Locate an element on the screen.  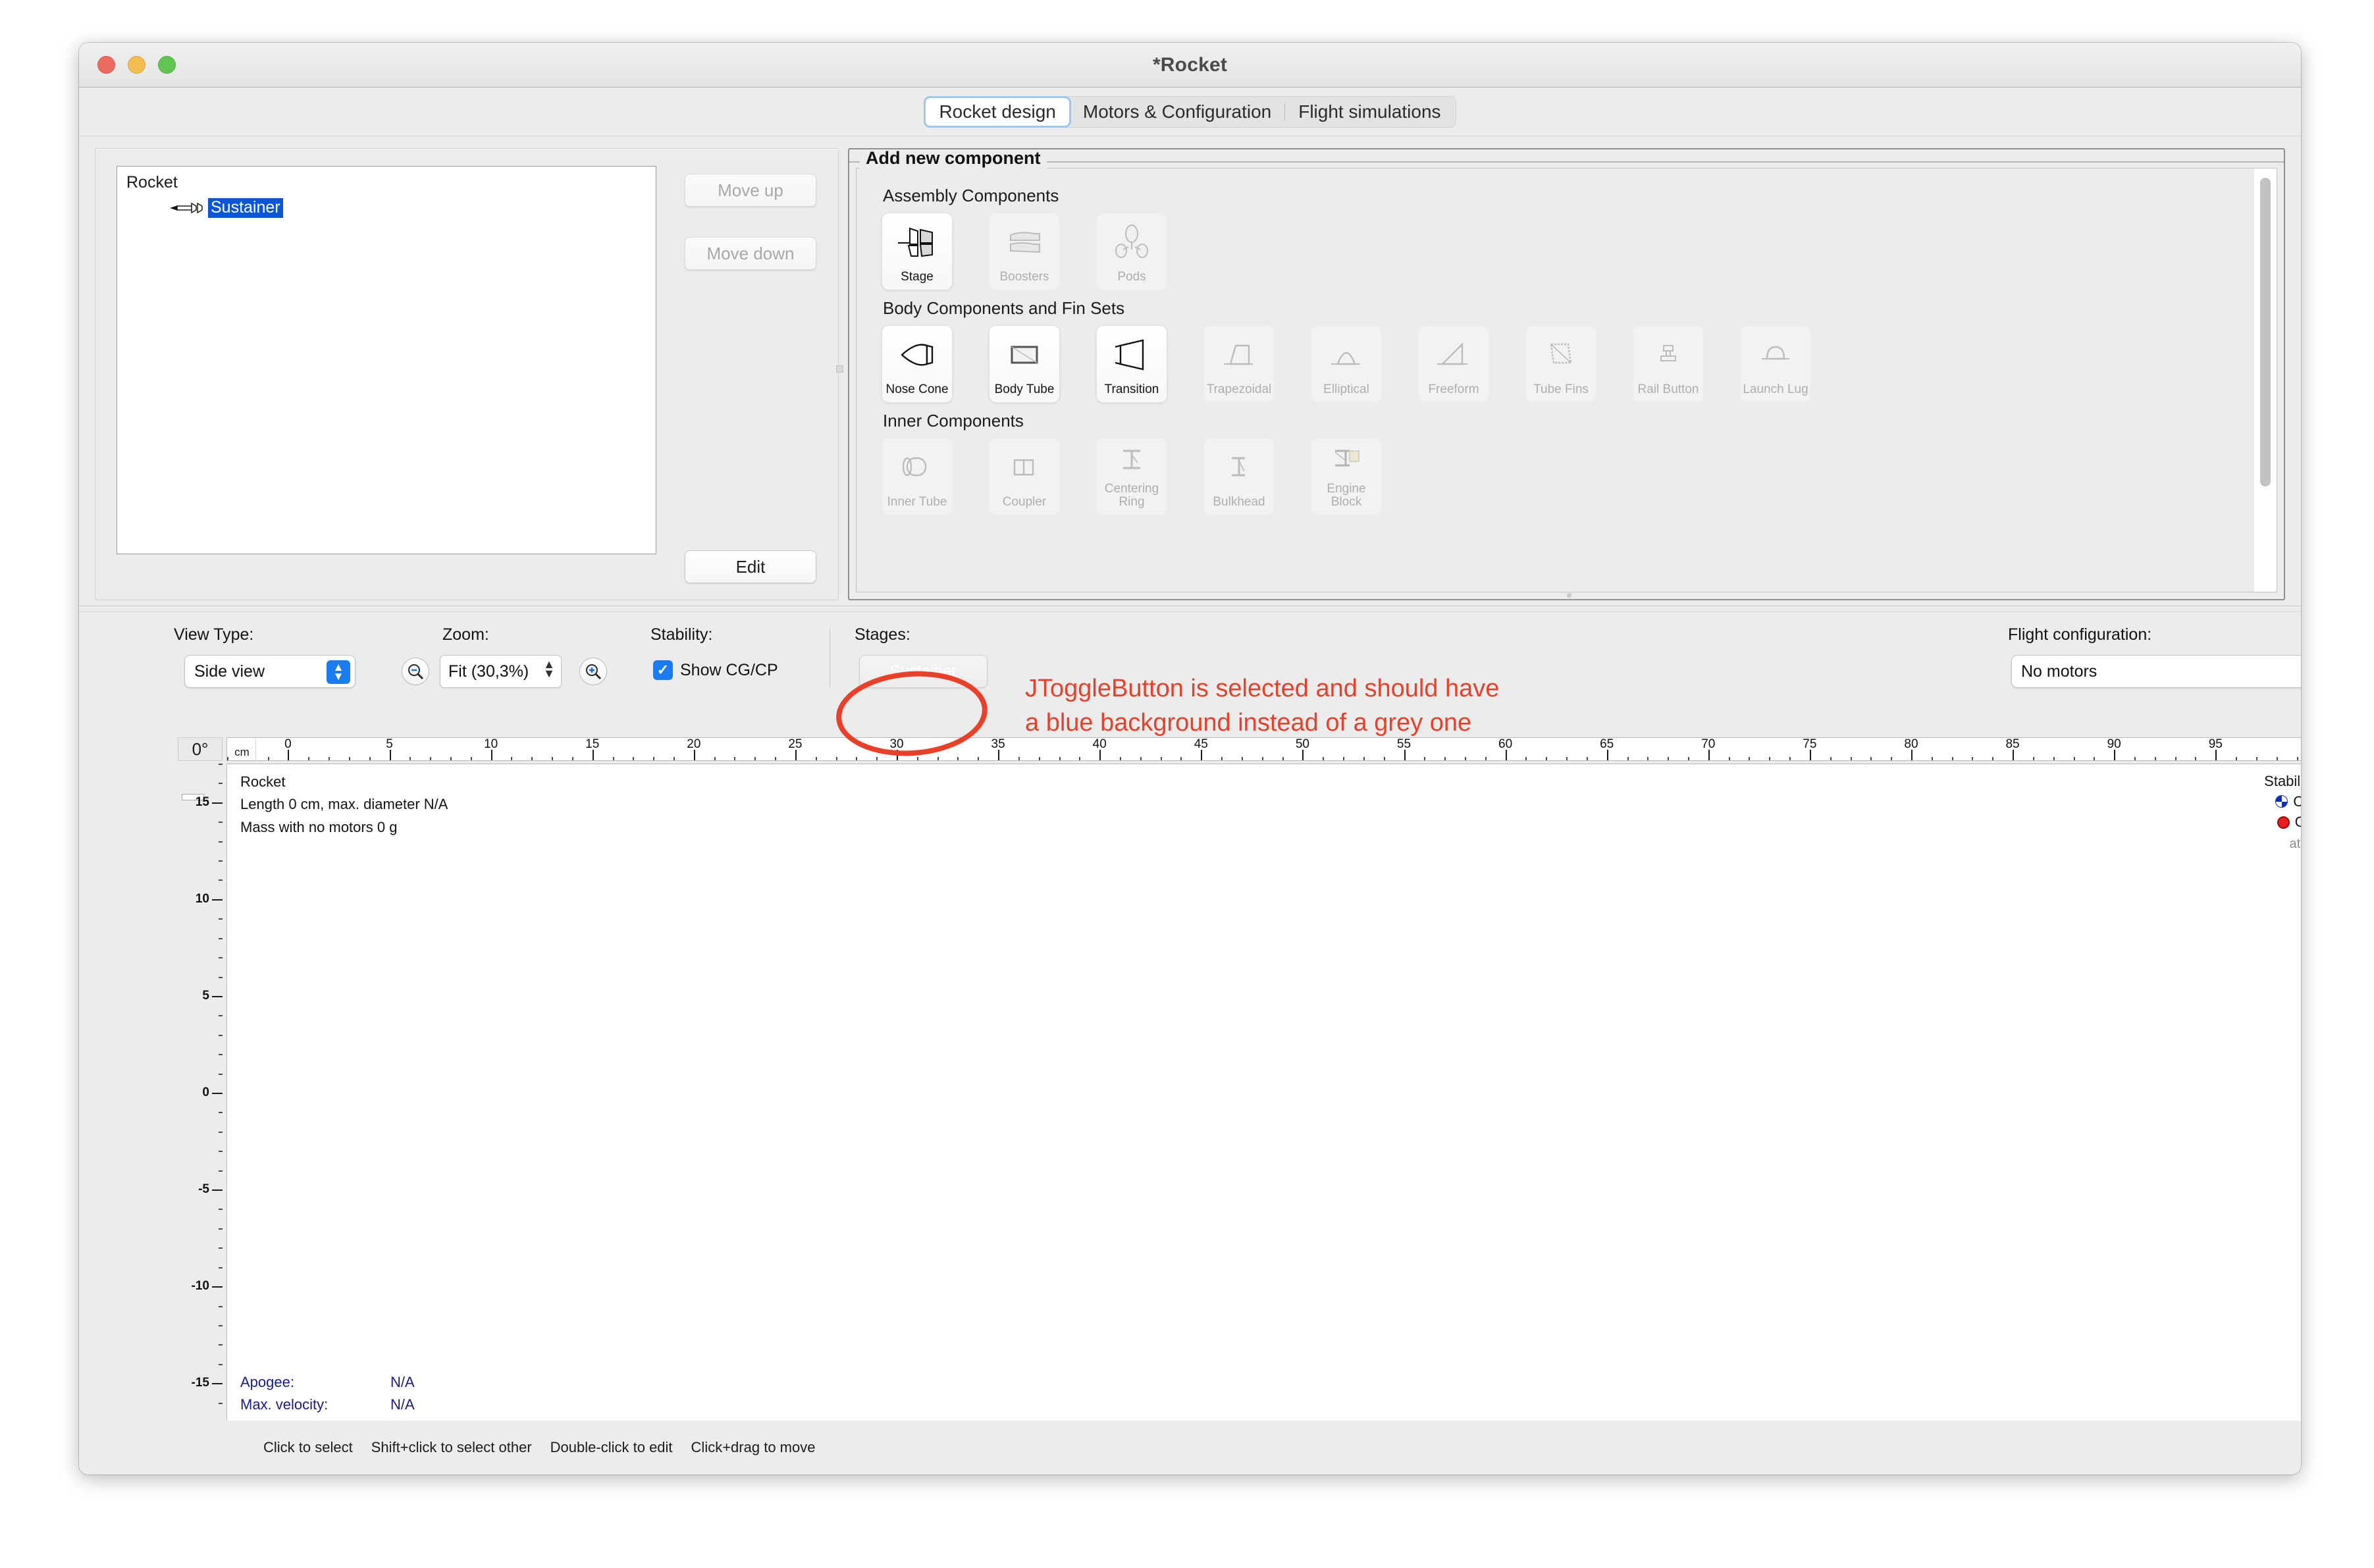
component-label: Freeform is located at coordinates (1453, 389).